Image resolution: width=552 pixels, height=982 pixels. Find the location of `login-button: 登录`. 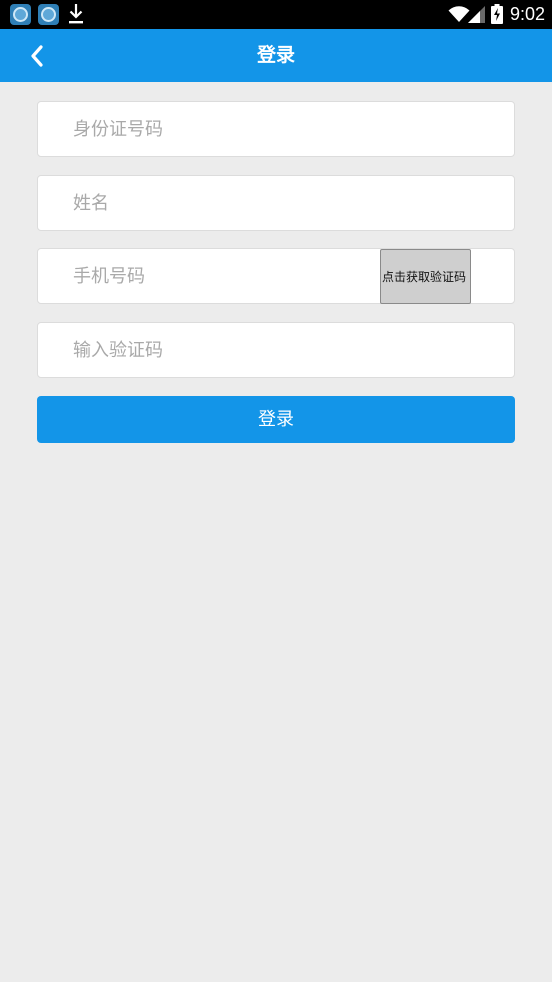

login-button: 登录 is located at coordinates (276, 419).